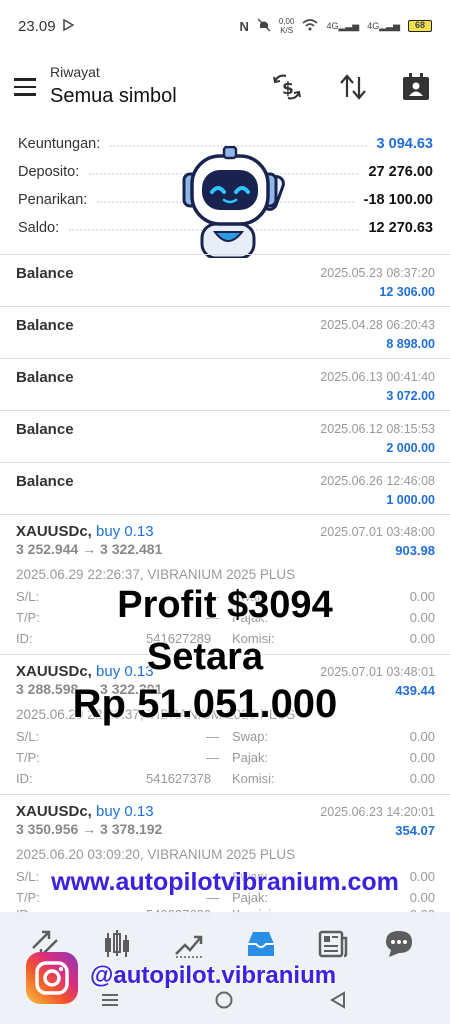  Describe the element at coordinates (189, 944) in the screenshot. I see `trade-icon` at that location.